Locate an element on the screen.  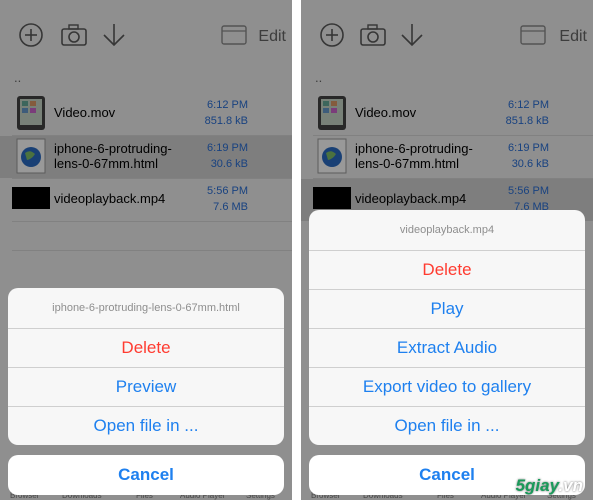
watermark-brand: 5giay is located at coordinates (537, 485).